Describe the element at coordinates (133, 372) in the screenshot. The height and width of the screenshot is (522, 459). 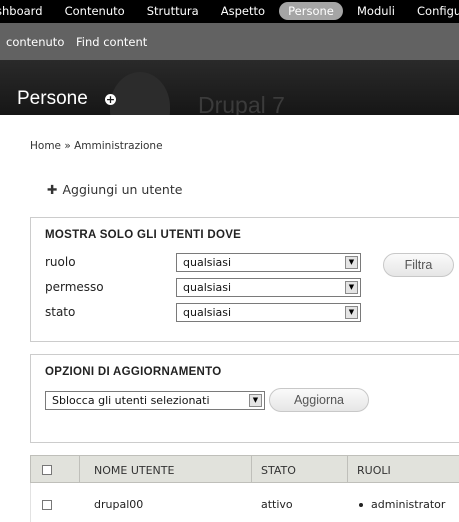
I see `update-legend: OPZIONI DI AGGIORNAMENTO` at that location.